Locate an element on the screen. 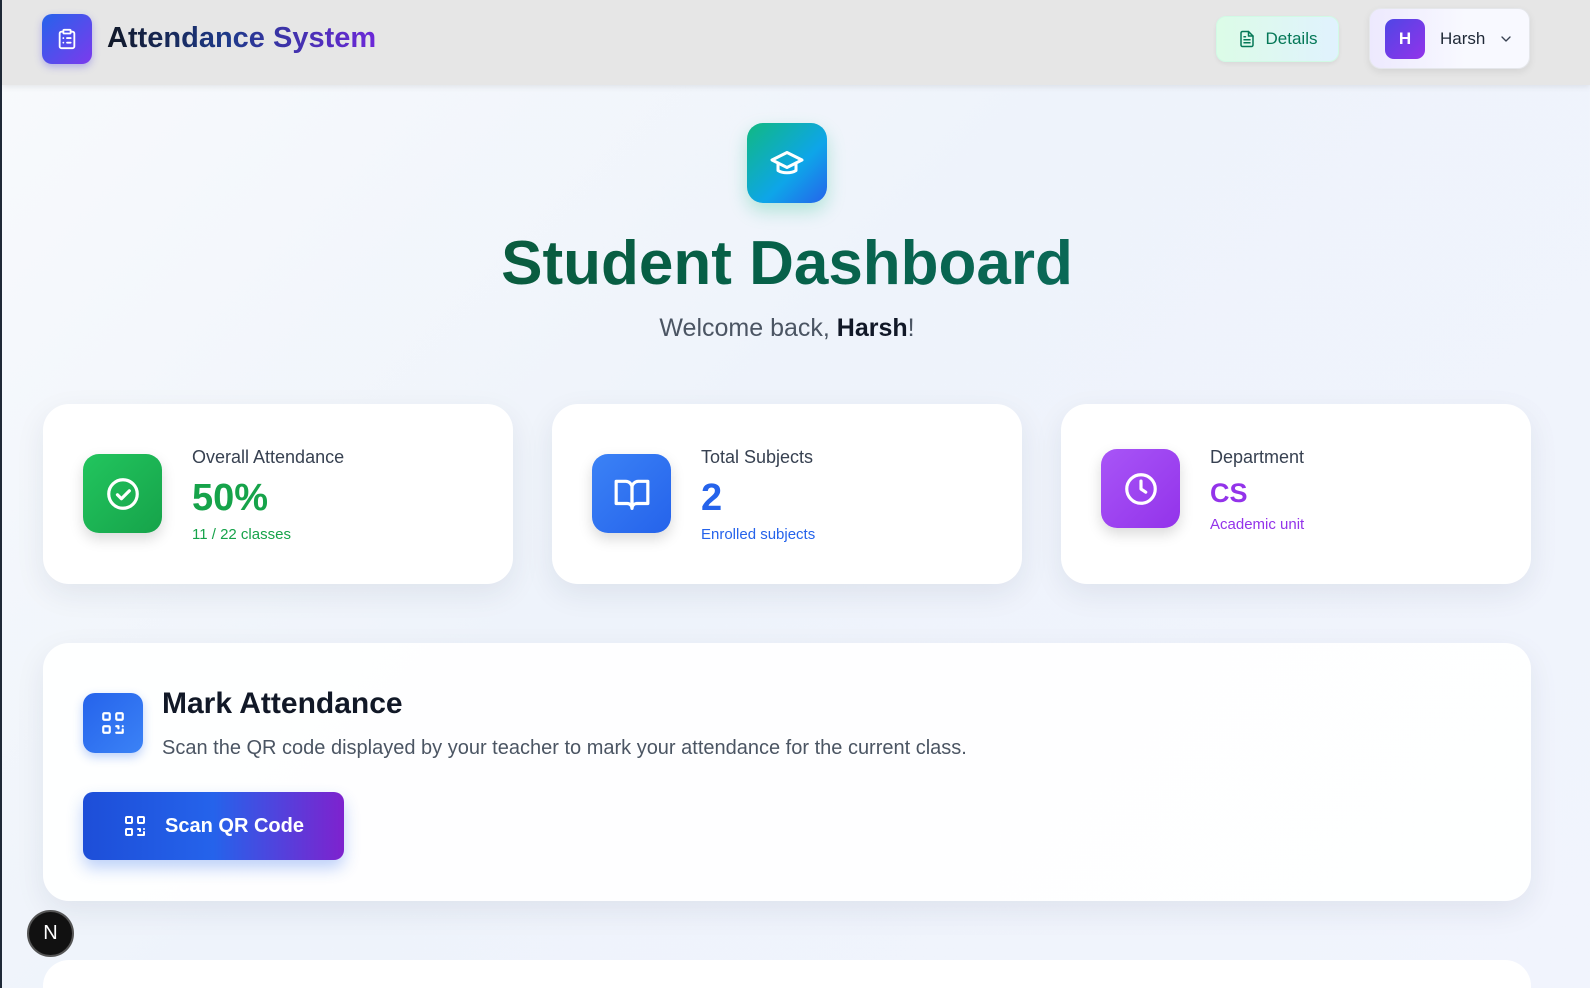 This screenshot has width=1590, height=988. book-open-icon is located at coordinates (631, 494).